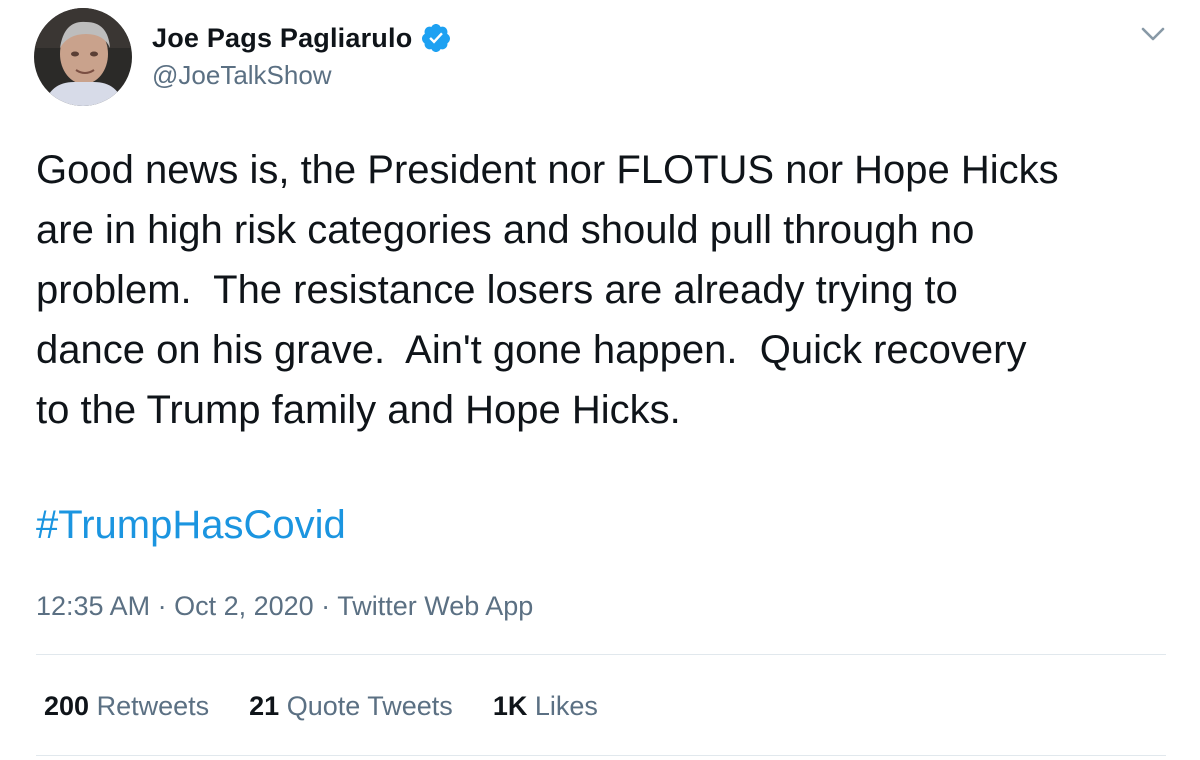 The width and height of the screenshot is (1200, 760). Describe the element at coordinates (369, 706) in the screenshot. I see `quote-tweets-label: Quote Tweets` at that location.